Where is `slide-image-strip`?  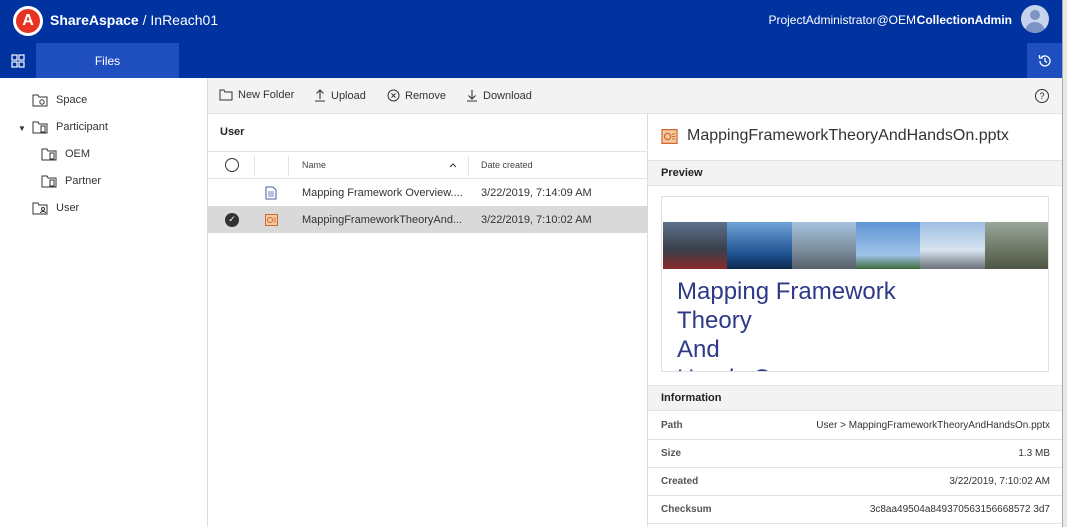
slide-image-strip is located at coordinates (855, 245).